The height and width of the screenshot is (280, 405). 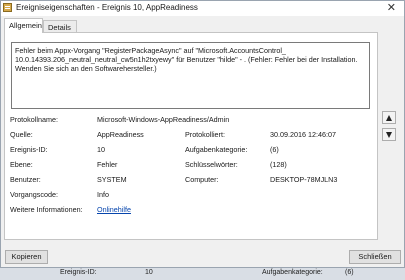 I want to click on tab-general: Allgemein, so click(x=23, y=25).